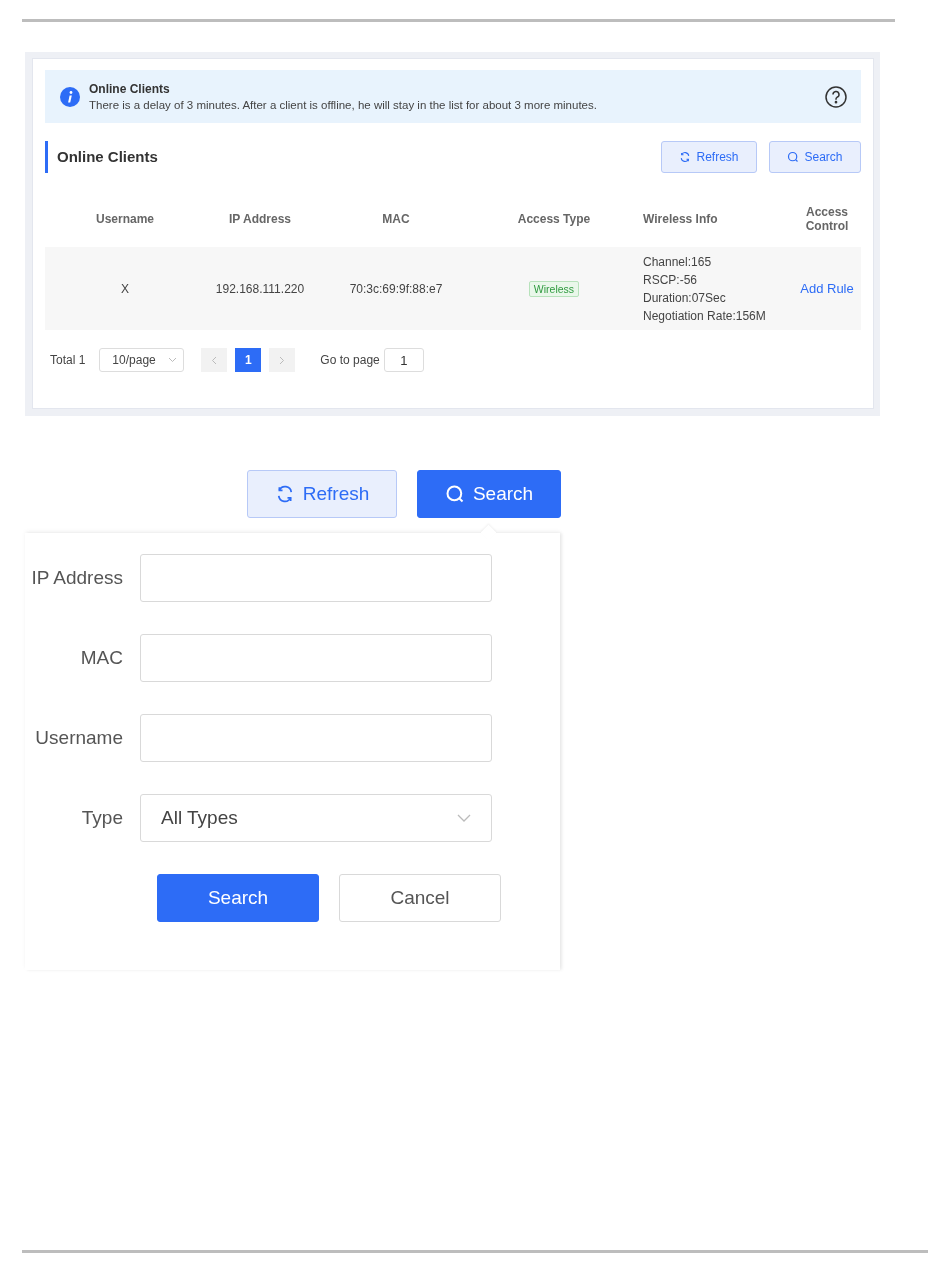  Describe the element at coordinates (260, 219) in the screenshot. I see `column-header: IP Address` at that location.